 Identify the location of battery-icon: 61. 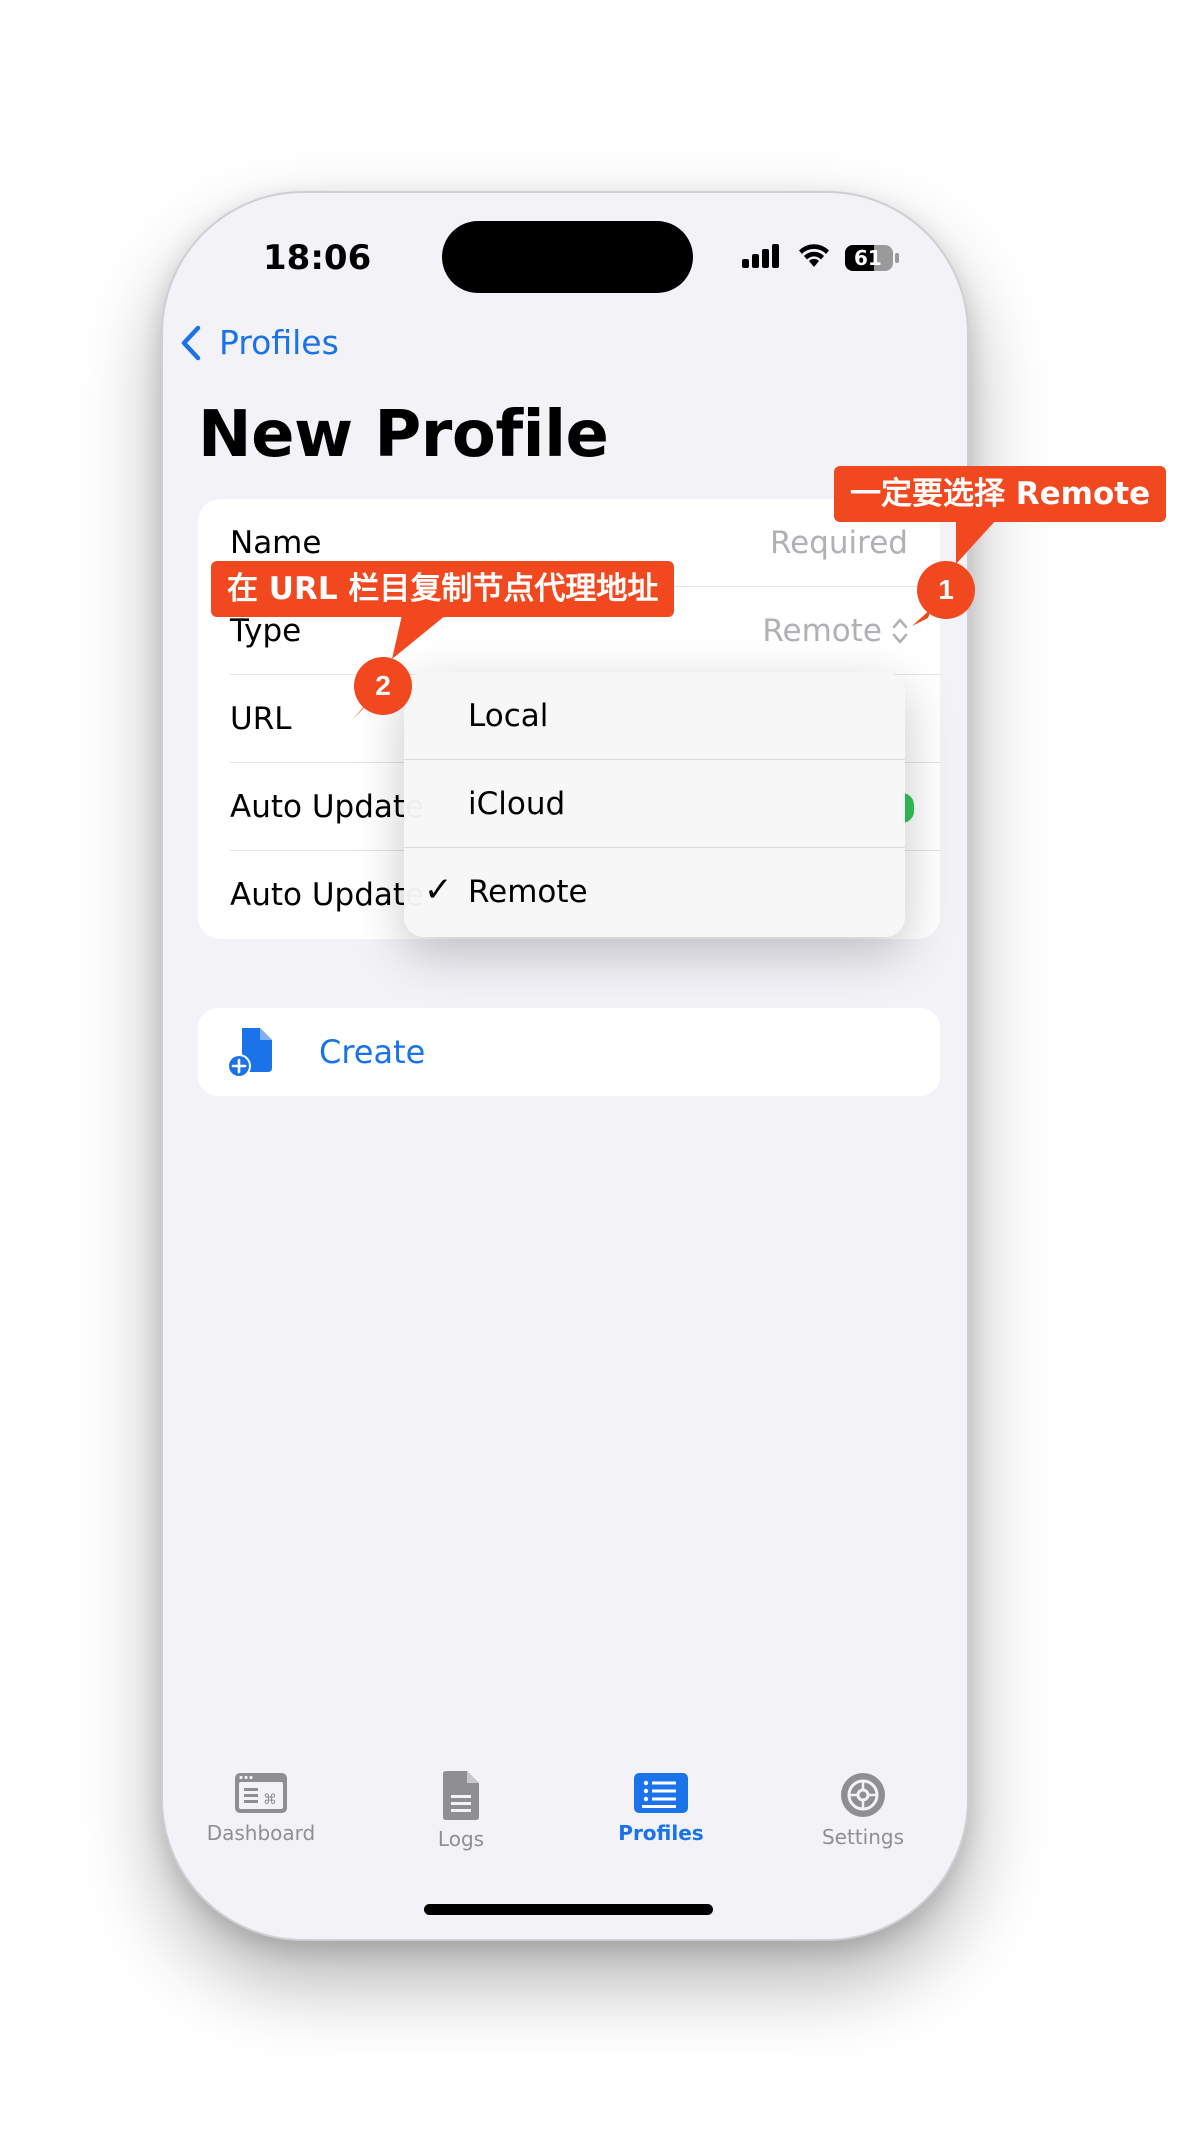
(869, 258).